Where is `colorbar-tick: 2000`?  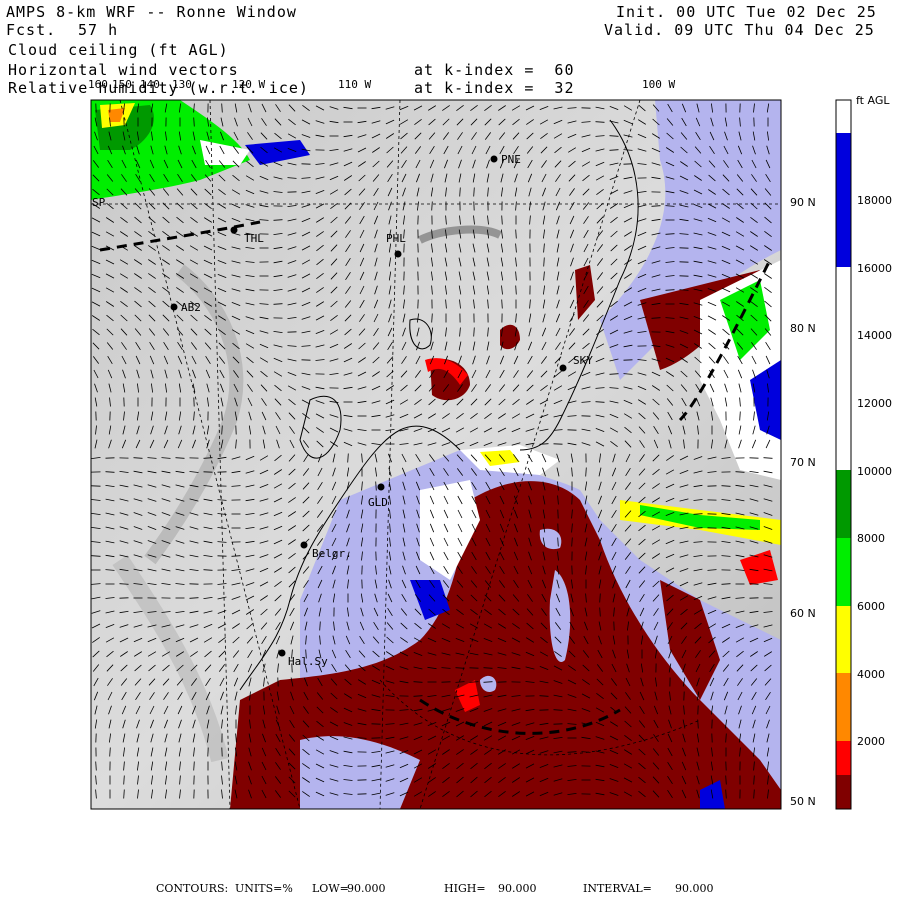 colorbar-tick: 2000 is located at coordinates (871, 741).